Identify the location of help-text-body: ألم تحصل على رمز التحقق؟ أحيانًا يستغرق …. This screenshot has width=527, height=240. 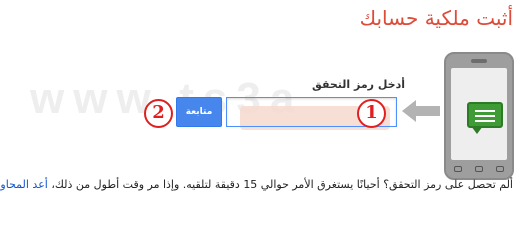
(280, 184).